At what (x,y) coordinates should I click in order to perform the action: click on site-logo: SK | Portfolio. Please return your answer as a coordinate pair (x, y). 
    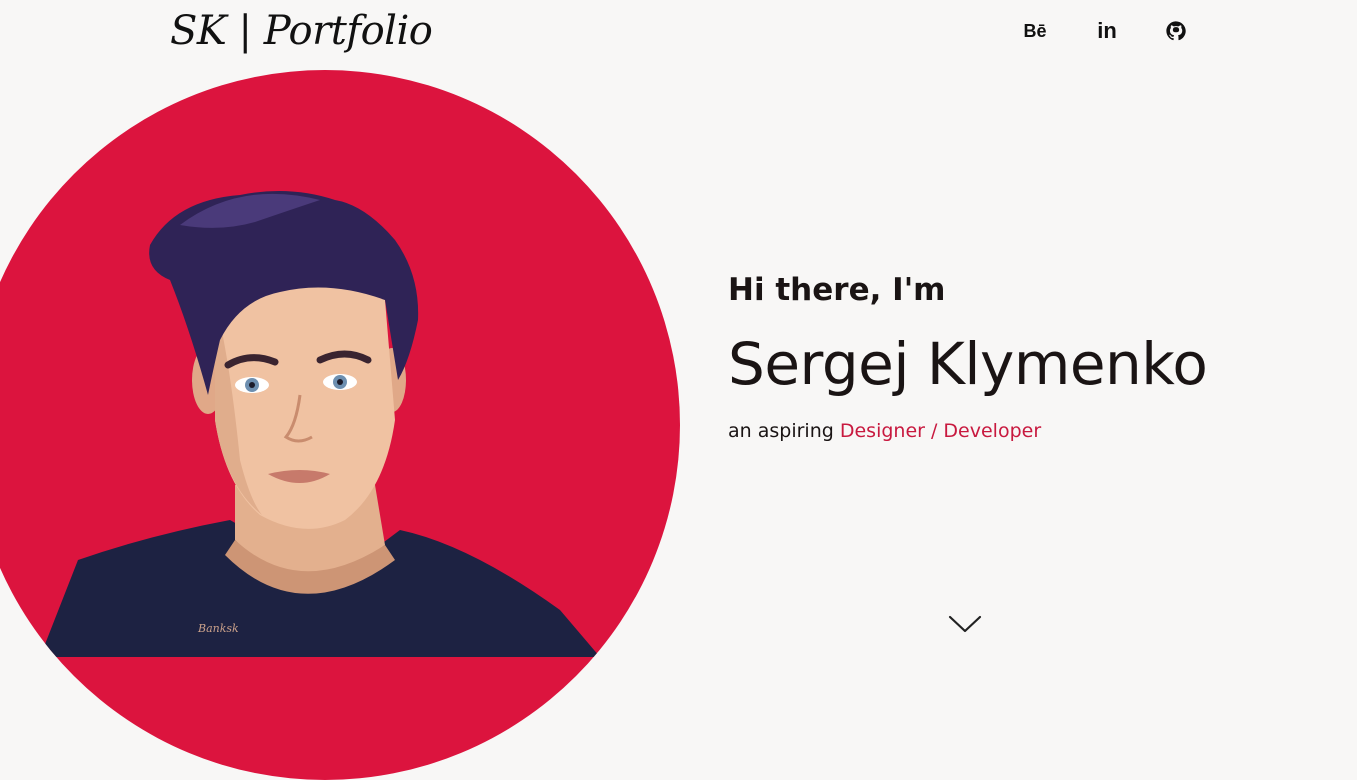
    Looking at the image, I should click on (301, 31).